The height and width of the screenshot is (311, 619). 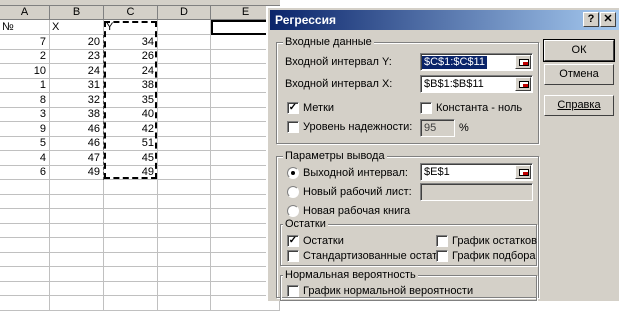 What do you see at coordinates (25, 56) in the screenshot?
I see `cell-a-value: 2` at bounding box center [25, 56].